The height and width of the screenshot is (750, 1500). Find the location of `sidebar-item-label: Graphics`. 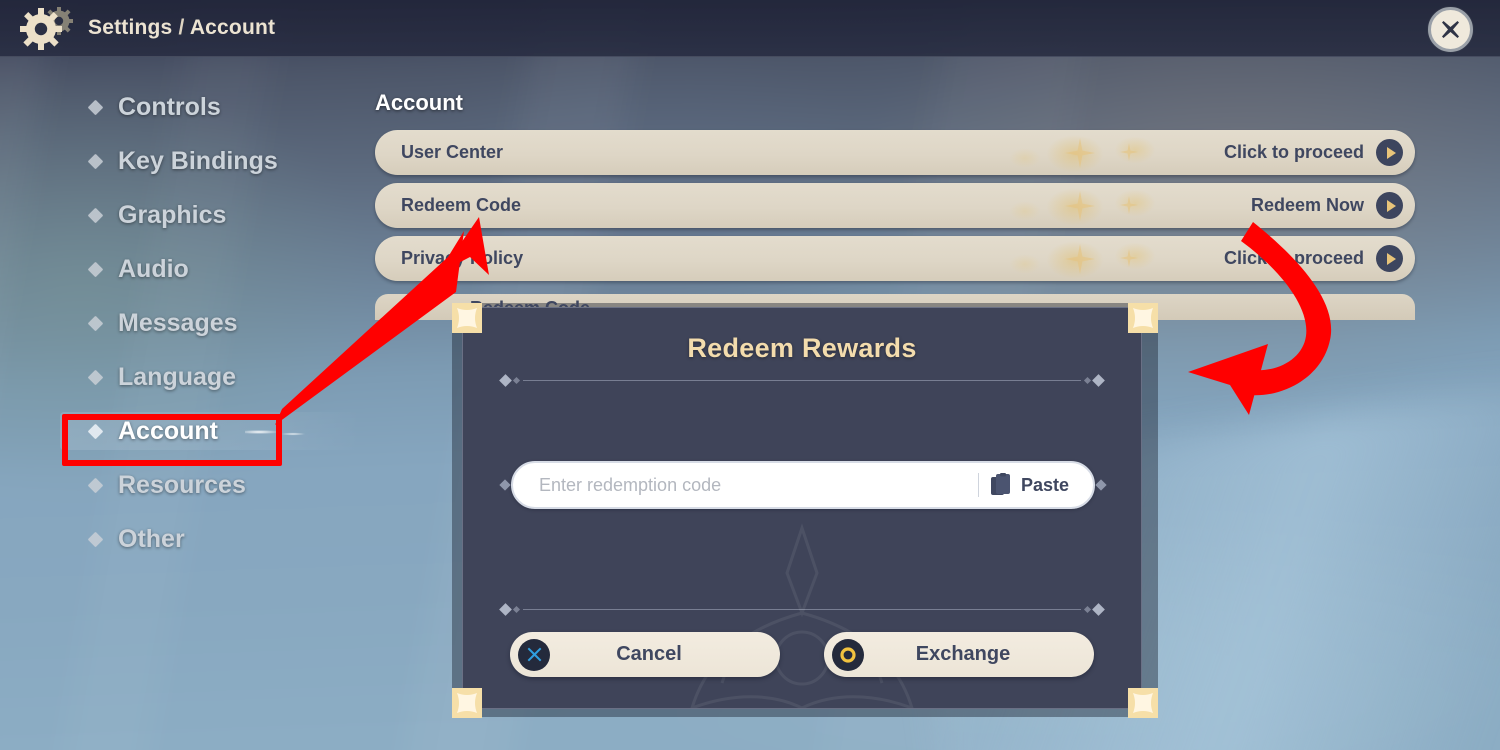

sidebar-item-label: Graphics is located at coordinates (172, 214).